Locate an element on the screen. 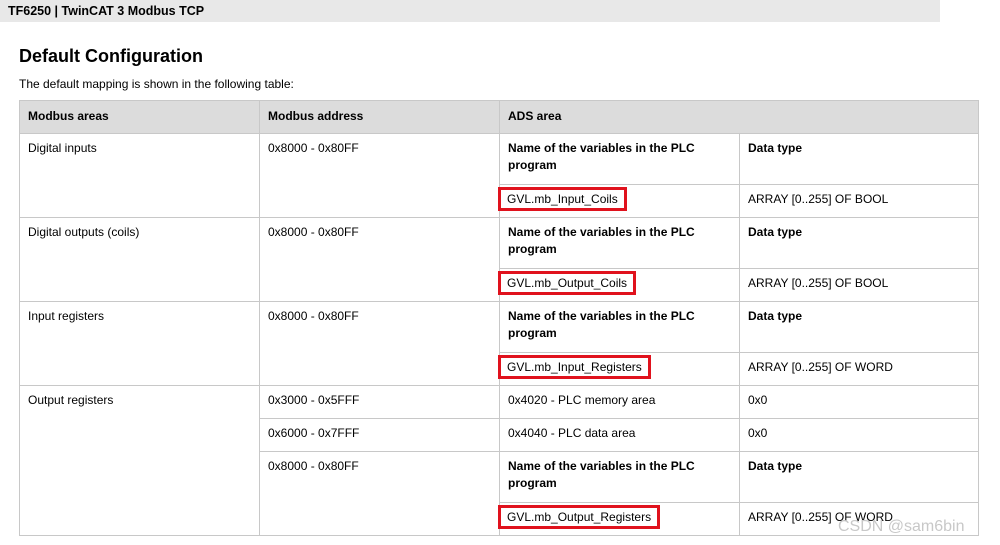 The width and height of the screenshot is (1000, 545). highlighted-variable: GVL.mb_Output_Coils is located at coordinates (567, 283).